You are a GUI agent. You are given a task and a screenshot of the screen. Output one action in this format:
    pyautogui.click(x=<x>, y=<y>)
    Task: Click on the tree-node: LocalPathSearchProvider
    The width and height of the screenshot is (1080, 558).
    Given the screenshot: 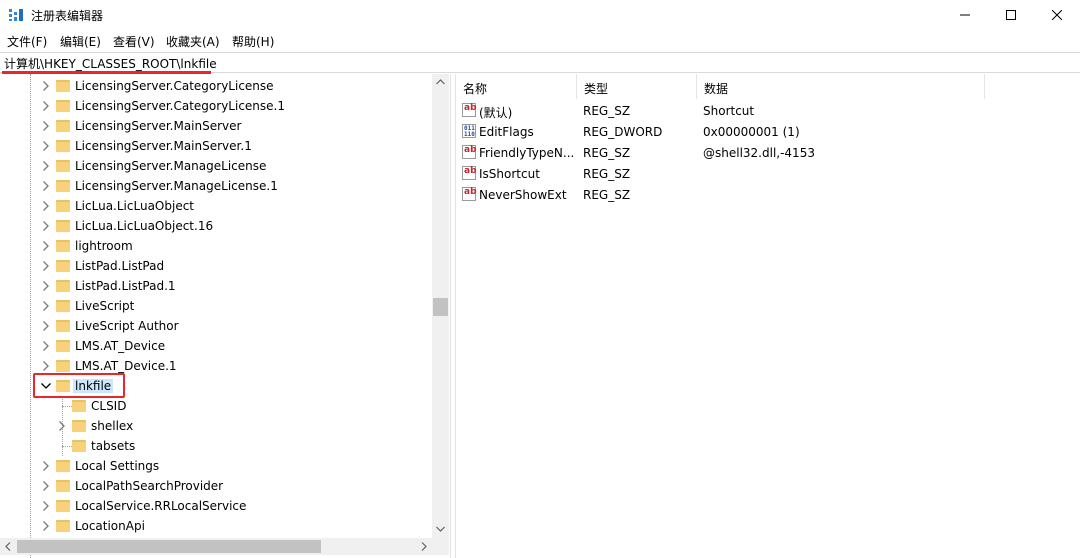 What is the action you would take?
    pyautogui.click(x=216, y=486)
    